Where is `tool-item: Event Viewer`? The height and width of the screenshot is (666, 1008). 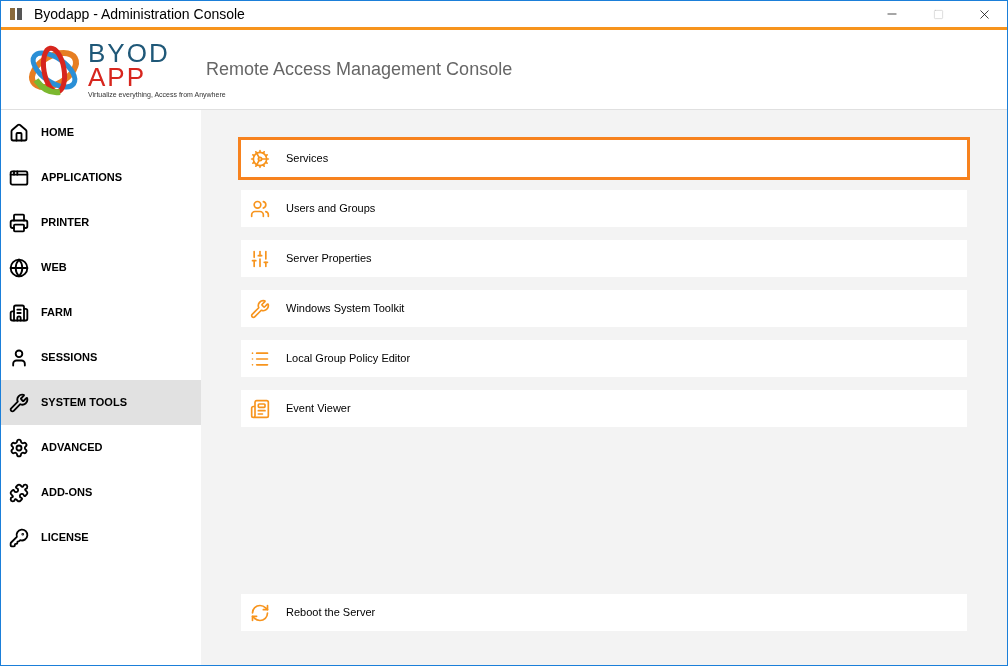 tool-item: Event Viewer is located at coordinates (604, 408).